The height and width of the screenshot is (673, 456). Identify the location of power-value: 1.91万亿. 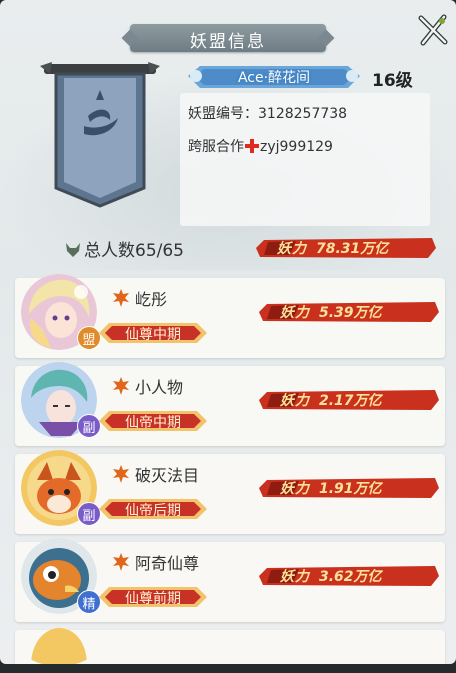
(350, 489).